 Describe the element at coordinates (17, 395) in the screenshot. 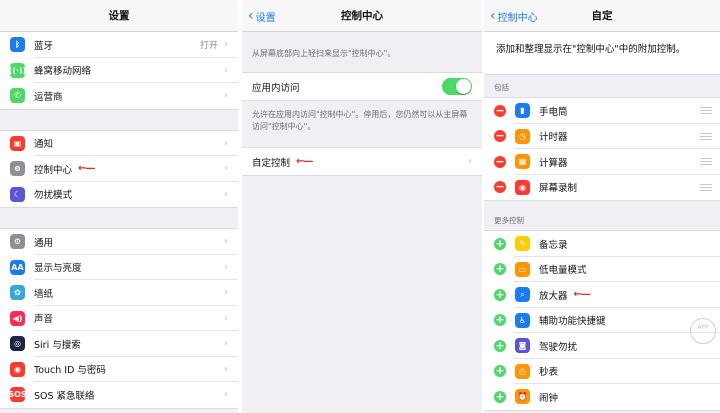

I see `sos-icon: SOS` at that location.